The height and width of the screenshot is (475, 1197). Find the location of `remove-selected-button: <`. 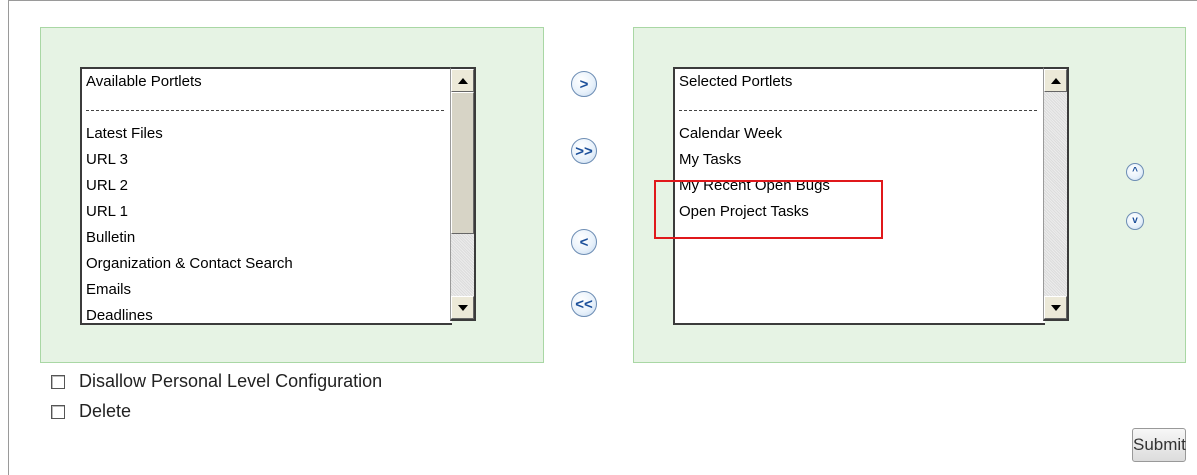

remove-selected-button: < is located at coordinates (584, 242).